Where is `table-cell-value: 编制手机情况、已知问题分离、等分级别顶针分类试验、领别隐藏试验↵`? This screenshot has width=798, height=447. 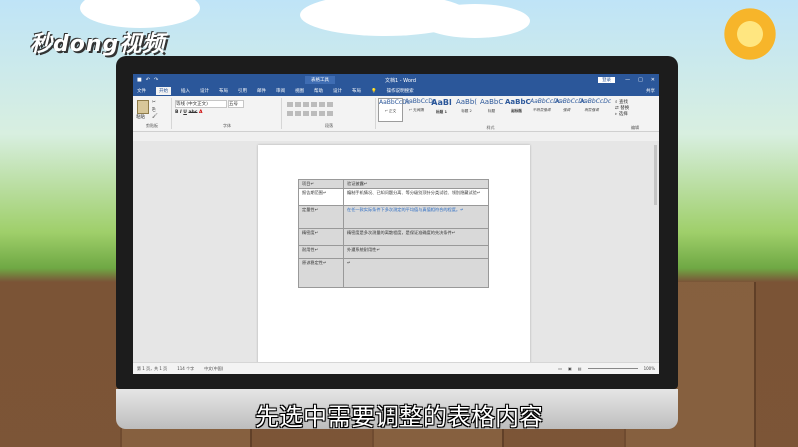 table-cell-value: 编制手机情况、已知问题分离、等分级别顶针分类试验、领别隐藏试验↵ is located at coordinates (416, 197).